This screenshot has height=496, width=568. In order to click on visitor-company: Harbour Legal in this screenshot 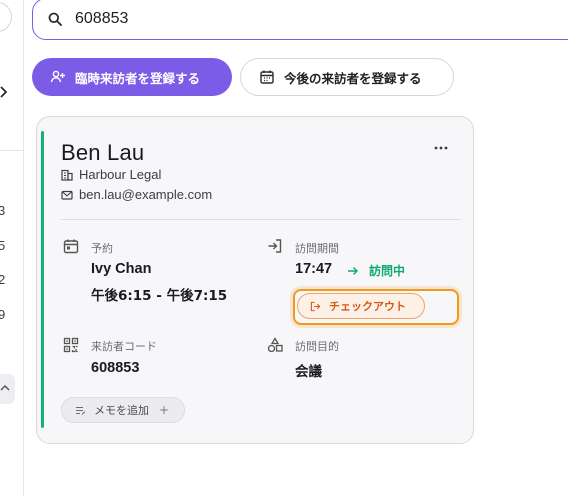, I will do `click(111, 174)`.